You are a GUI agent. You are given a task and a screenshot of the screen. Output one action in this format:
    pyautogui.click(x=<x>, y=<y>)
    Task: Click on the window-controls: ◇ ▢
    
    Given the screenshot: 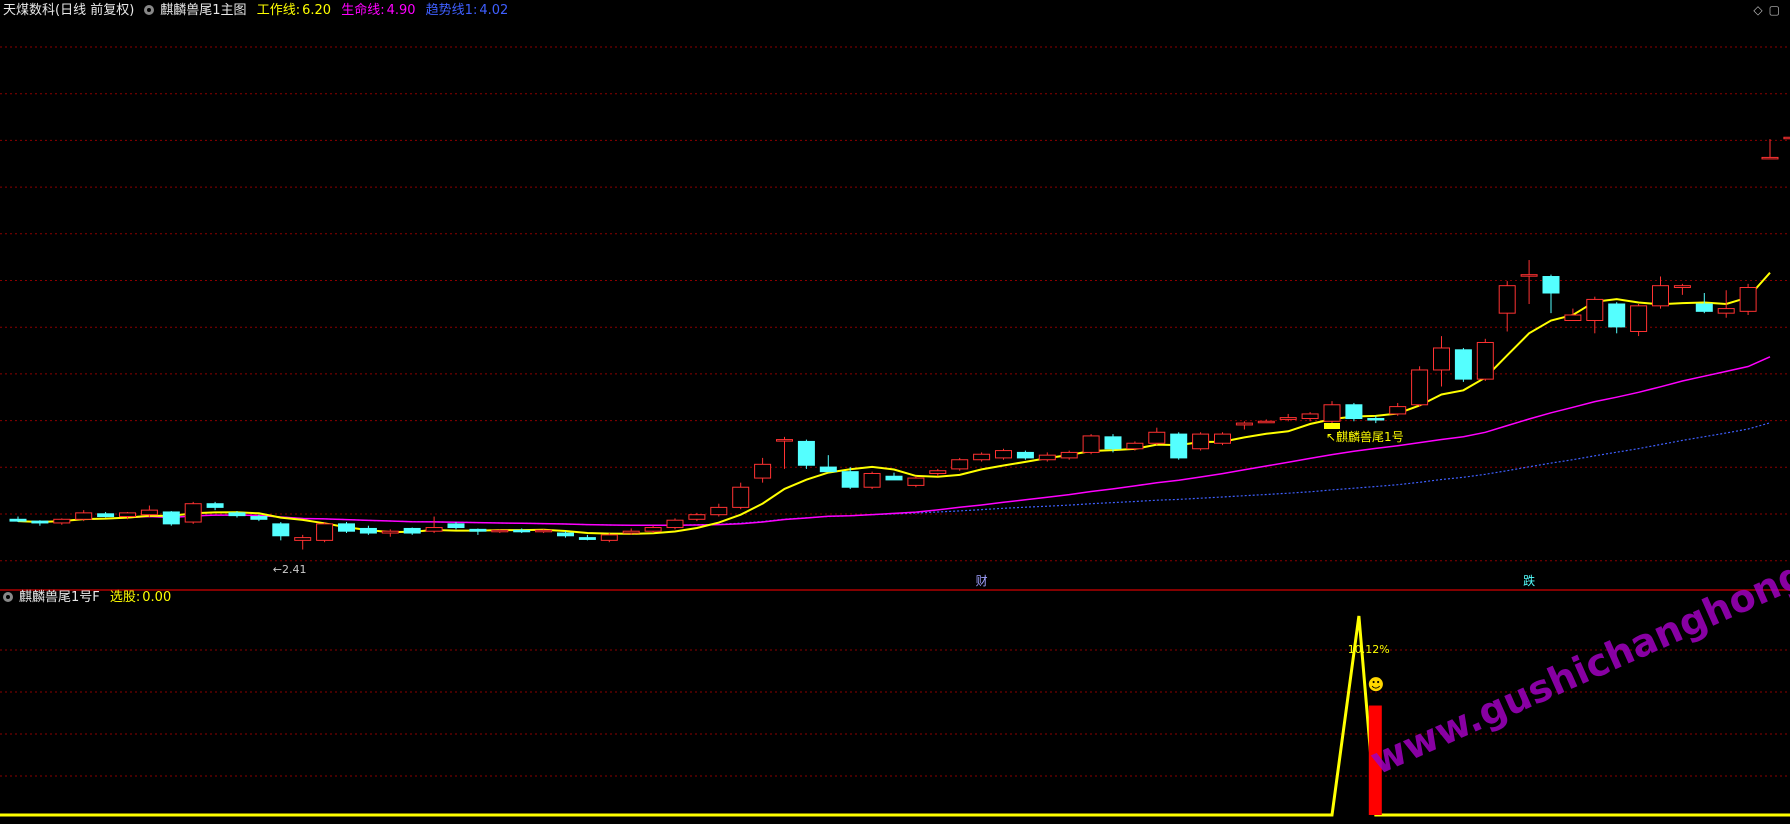 What is the action you would take?
    pyautogui.click(x=1769, y=10)
    